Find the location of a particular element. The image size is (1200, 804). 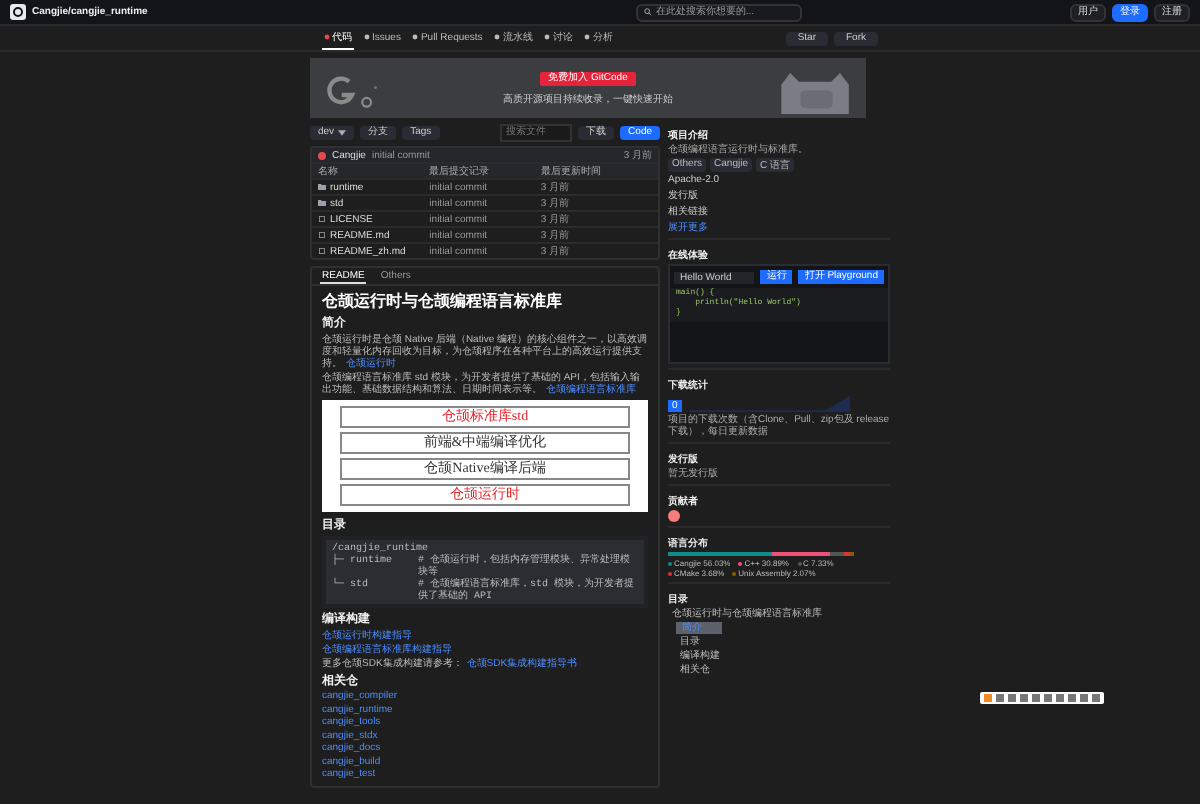

search-icon is located at coordinates (647, 12).